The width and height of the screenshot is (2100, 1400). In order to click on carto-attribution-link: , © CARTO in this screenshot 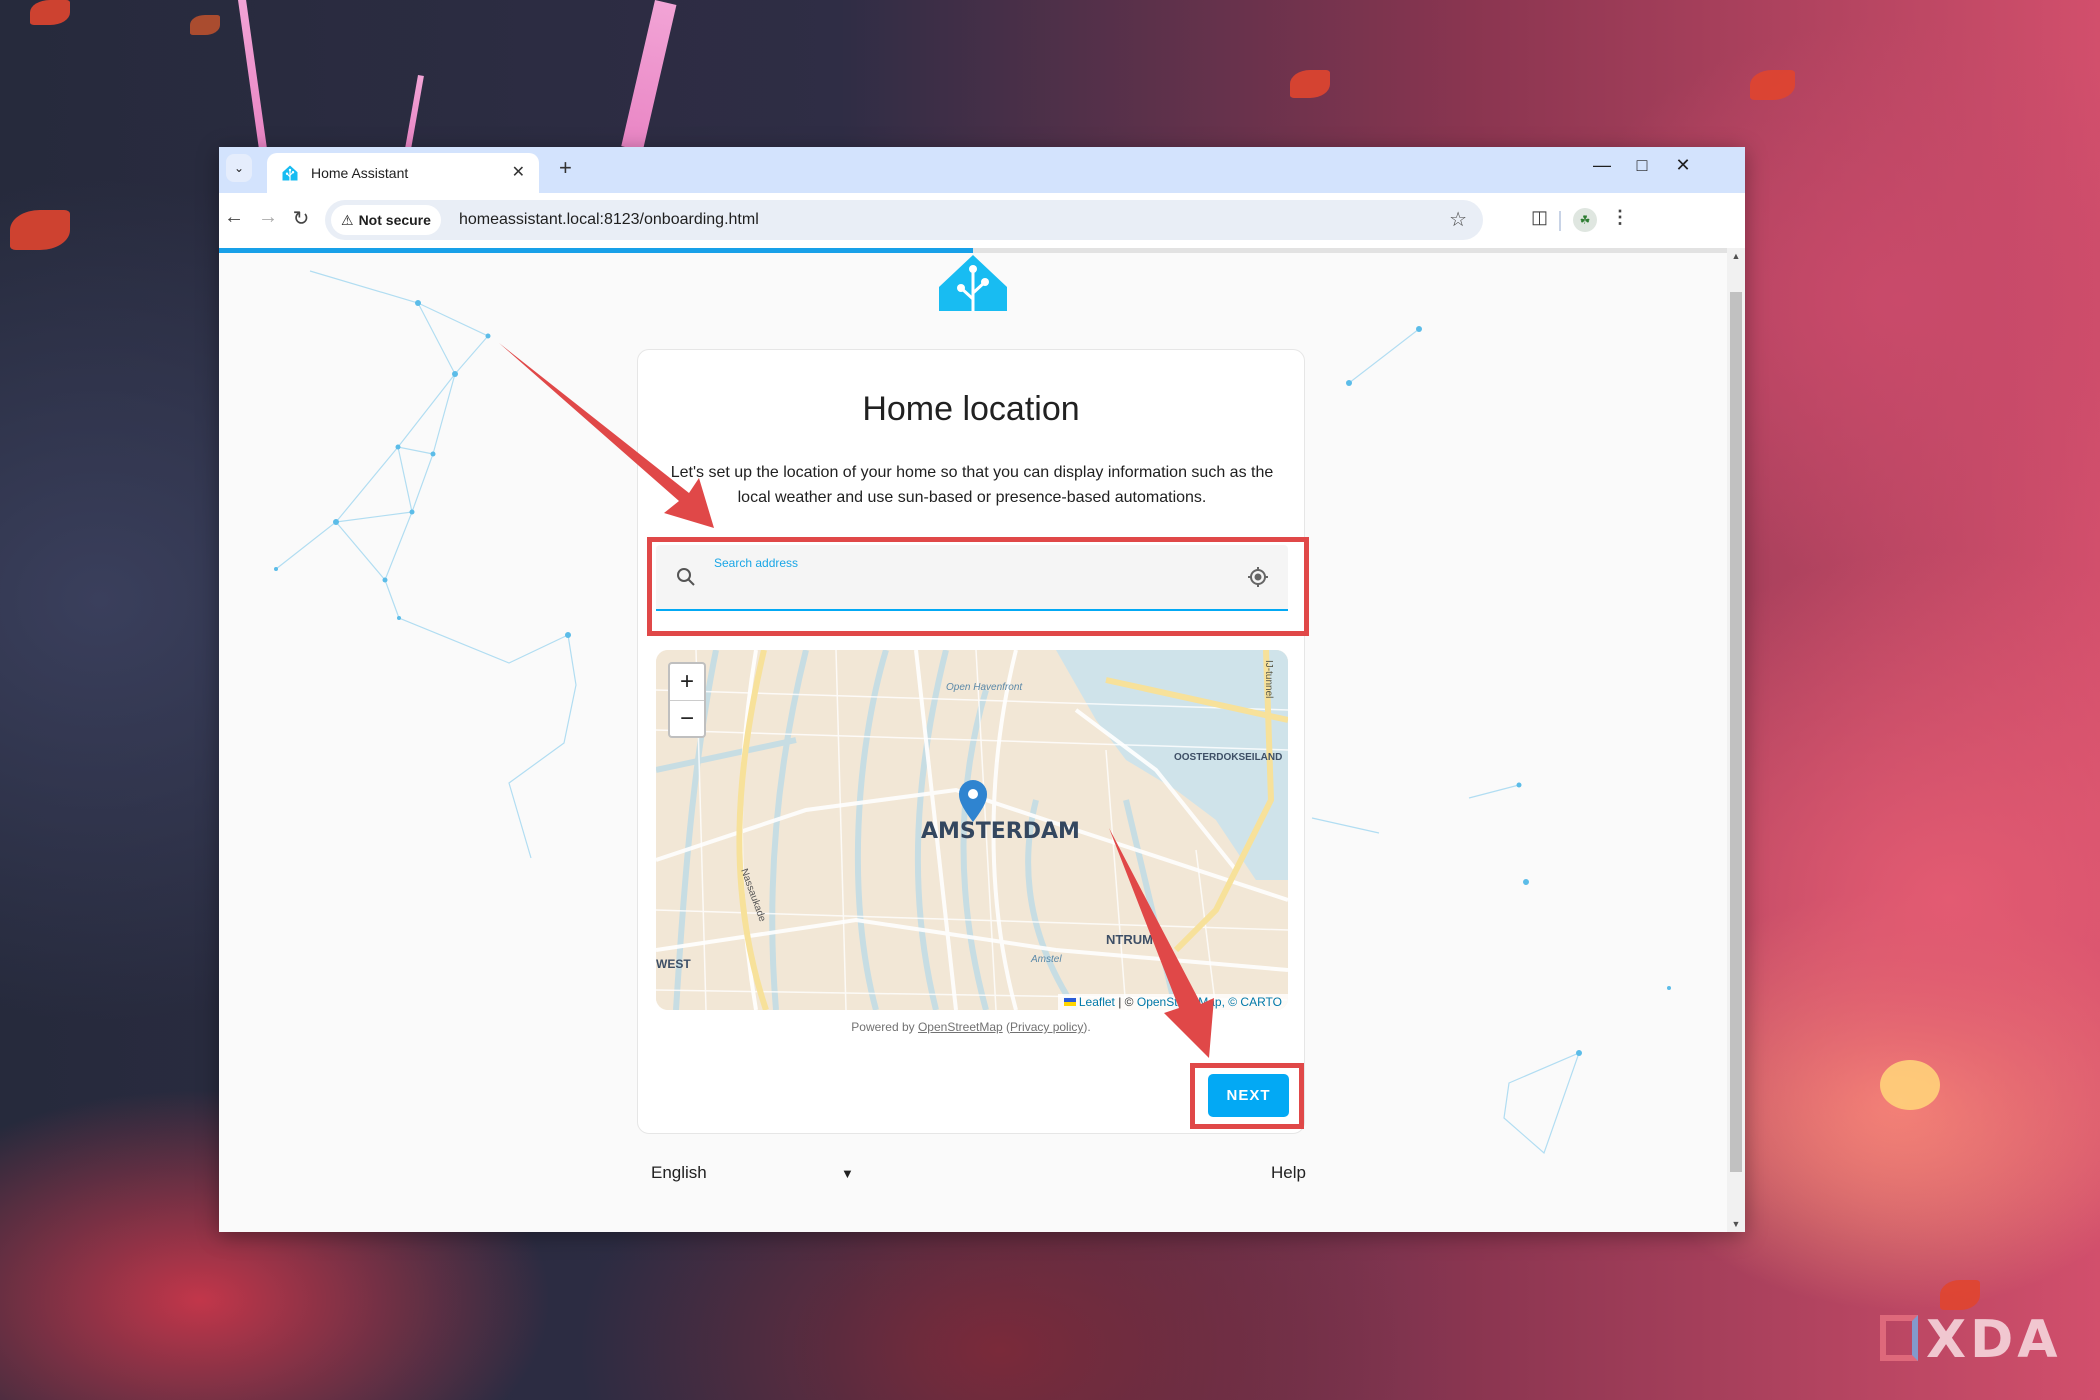, I will do `click(1252, 1002)`.